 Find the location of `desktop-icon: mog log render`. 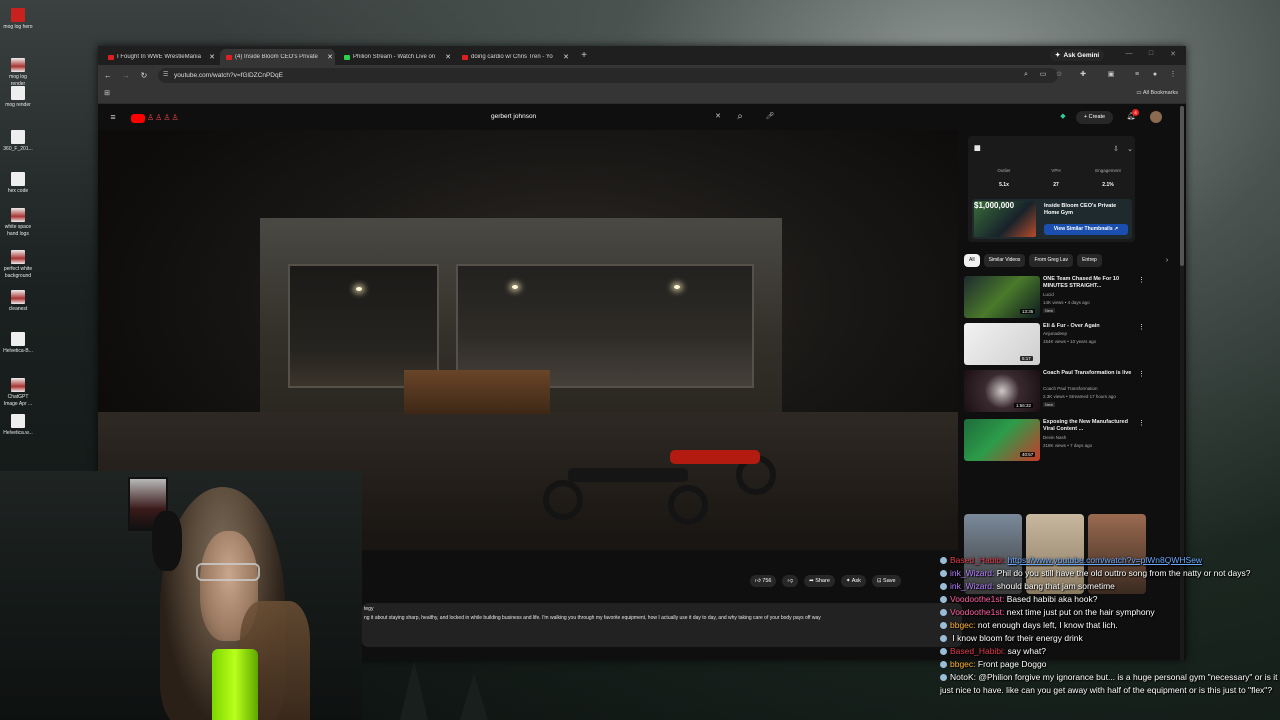

desktop-icon: mog log render is located at coordinates (18, 73).